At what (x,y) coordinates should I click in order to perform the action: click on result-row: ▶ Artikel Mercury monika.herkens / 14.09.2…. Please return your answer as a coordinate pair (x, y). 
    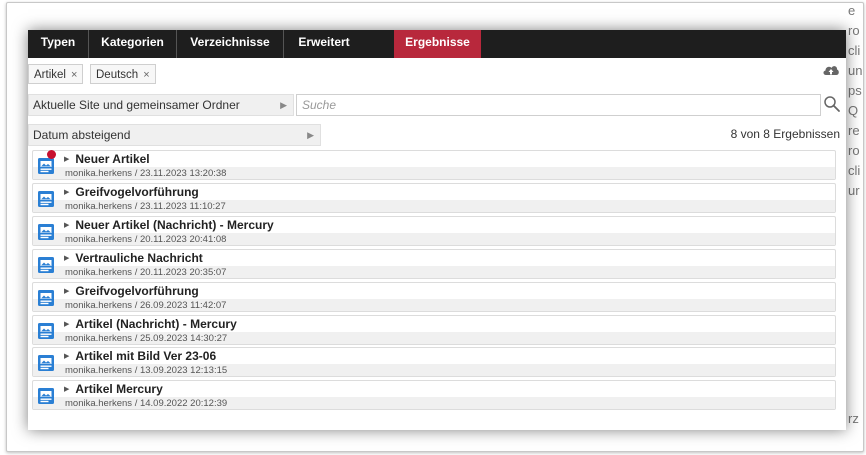
    Looking at the image, I should click on (434, 395).